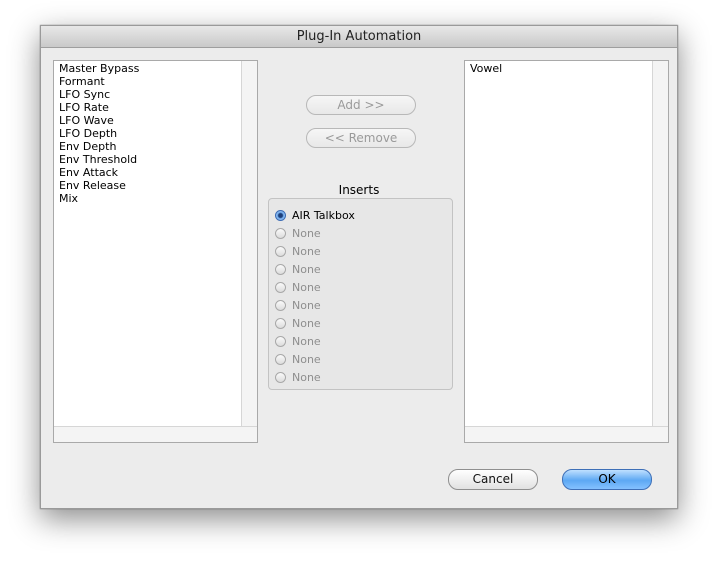  Describe the element at coordinates (486, 68) in the screenshot. I see `list-item: Vowel` at that location.